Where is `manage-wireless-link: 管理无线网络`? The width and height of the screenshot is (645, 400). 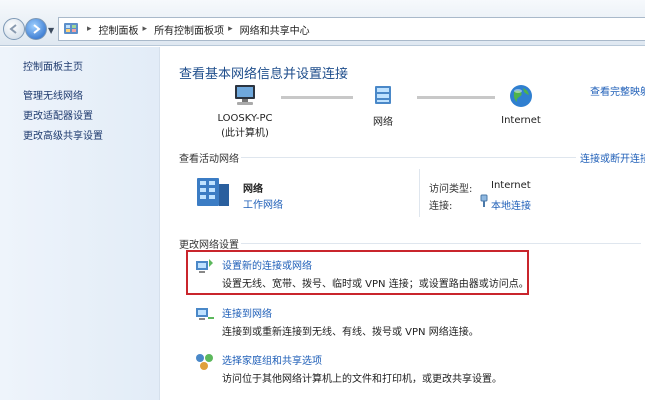
manage-wireless-link: 管理无线网络 is located at coordinates (53, 94).